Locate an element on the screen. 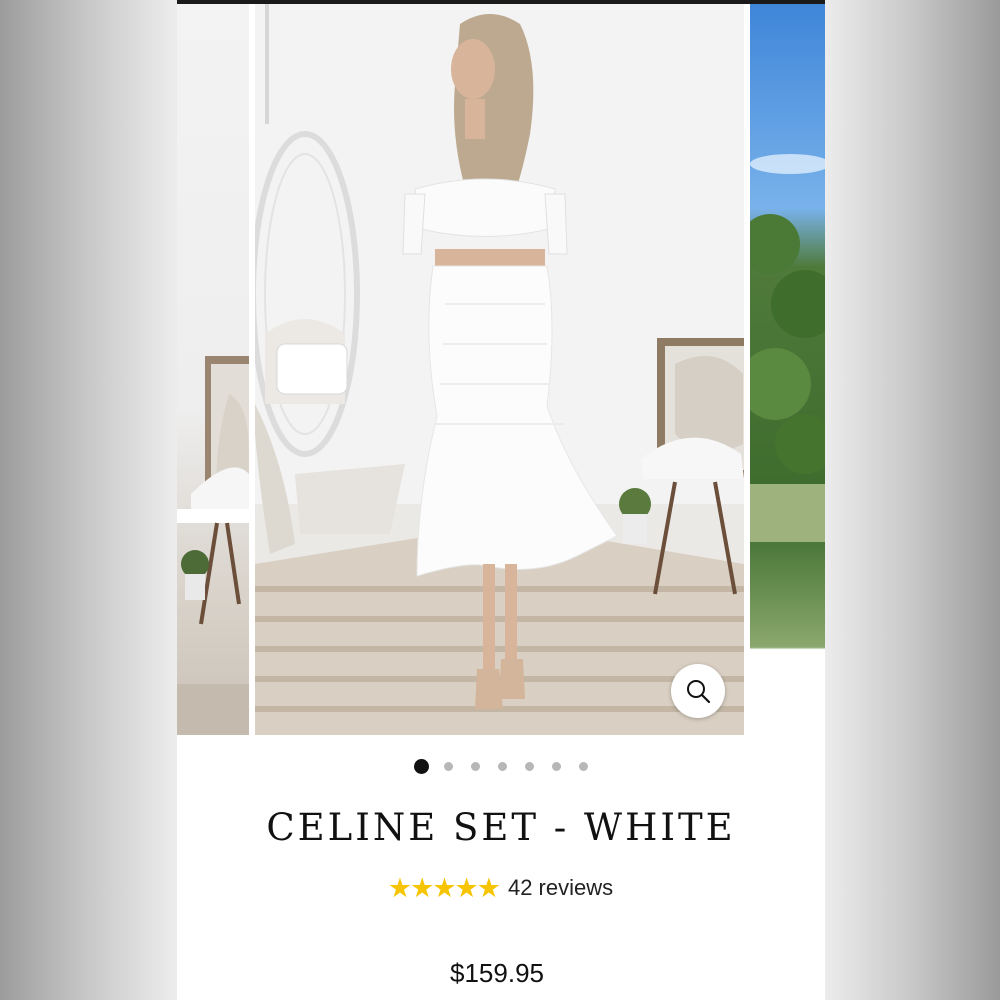  carousel-pagination is located at coordinates (501, 767).